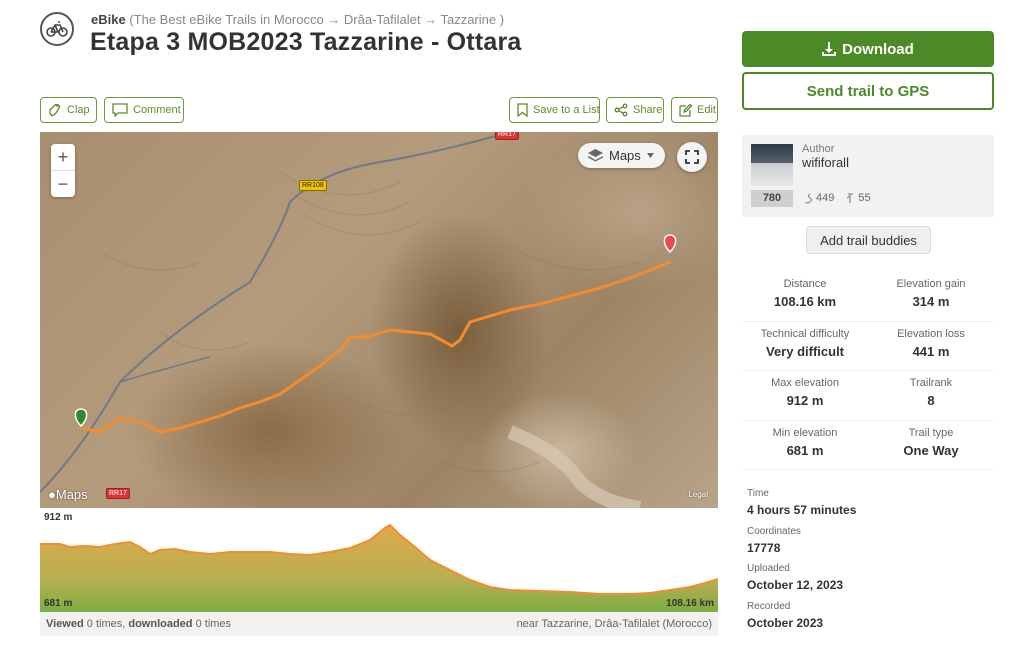 This screenshot has width=1024, height=652. I want to click on edit-icon, so click(685, 110).